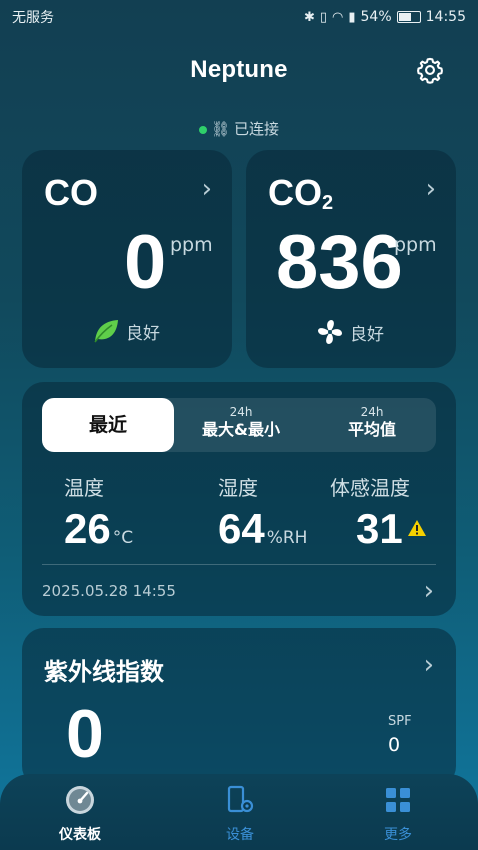 The width and height of the screenshot is (478, 850). What do you see at coordinates (80, 800) in the screenshot?
I see `speedometer-icon` at bounding box center [80, 800].